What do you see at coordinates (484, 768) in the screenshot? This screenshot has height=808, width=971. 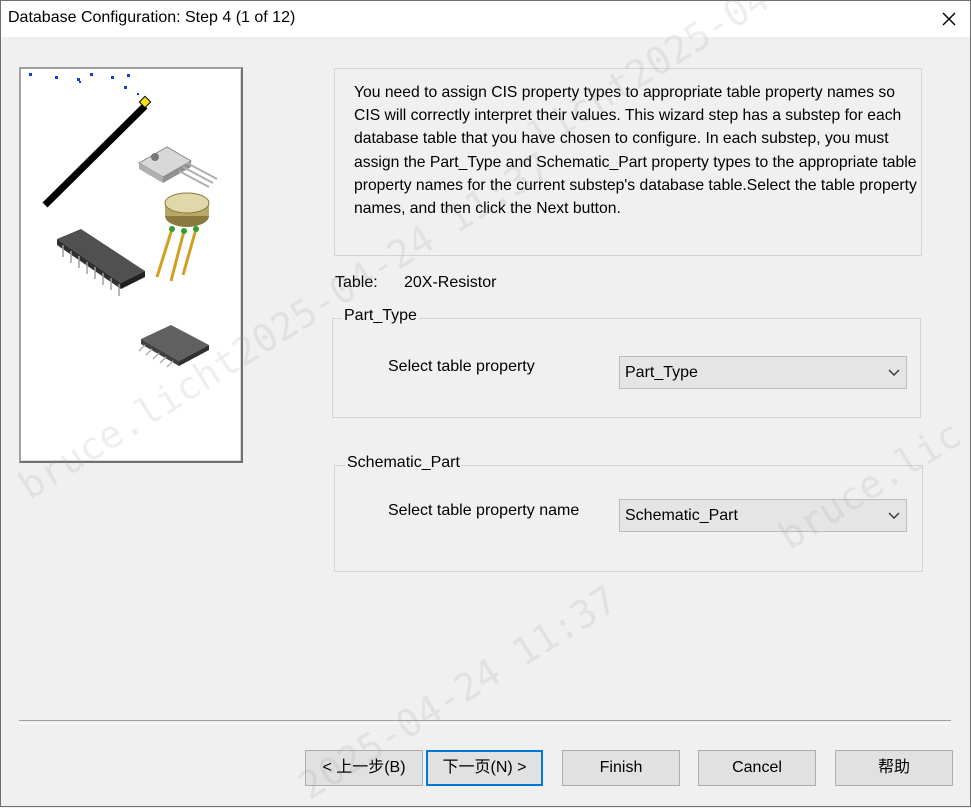 I see `next-button: 下一页(N) >` at bounding box center [484, 768].